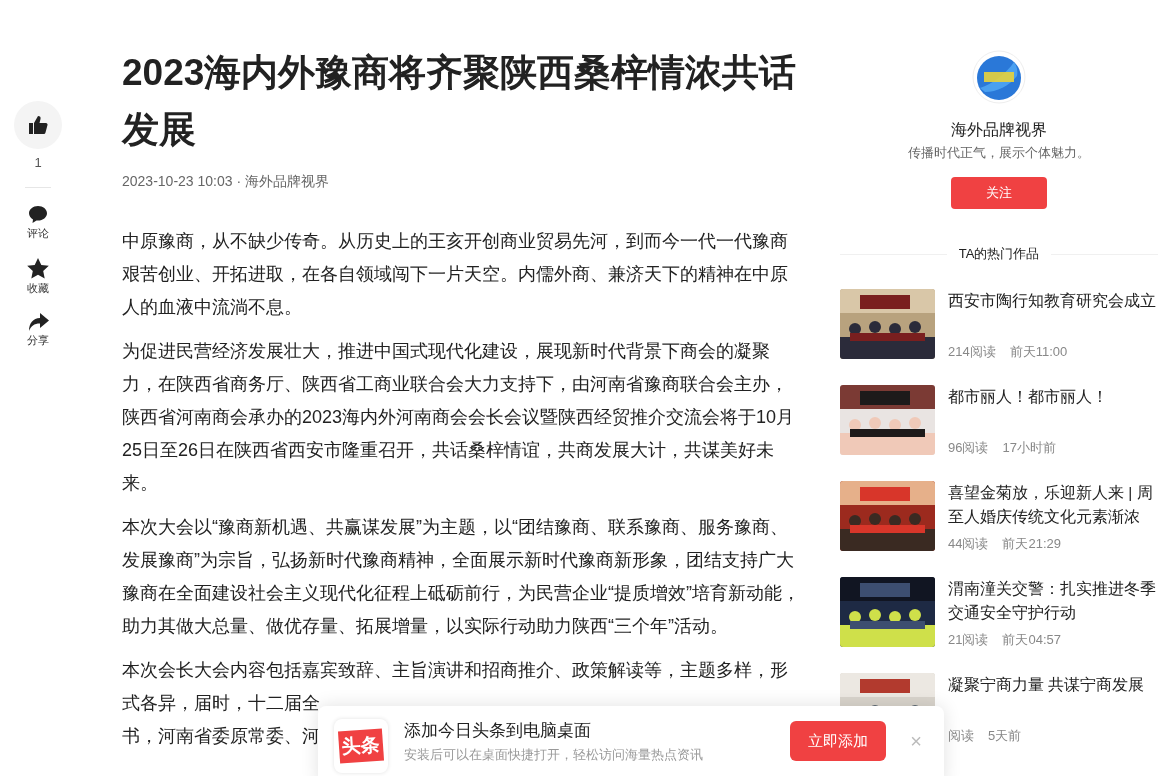 The height and width of the screenshot is (776, 1167). I want to click on publish-time: 前天11:00, so click(1038, 352).